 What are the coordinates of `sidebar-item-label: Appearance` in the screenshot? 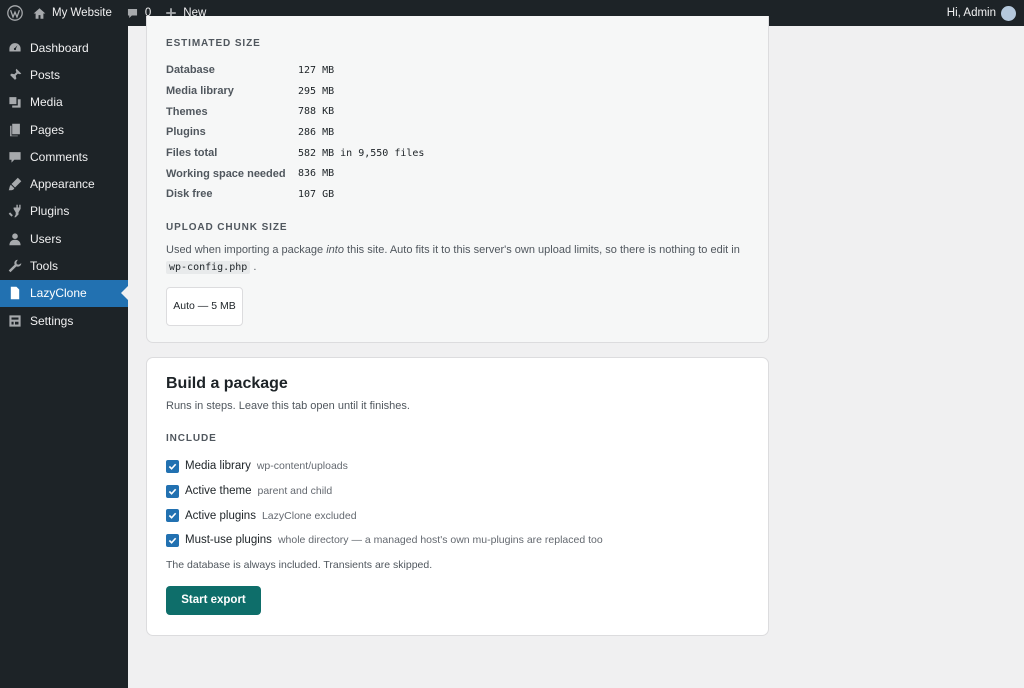 It's located at (62, 184).